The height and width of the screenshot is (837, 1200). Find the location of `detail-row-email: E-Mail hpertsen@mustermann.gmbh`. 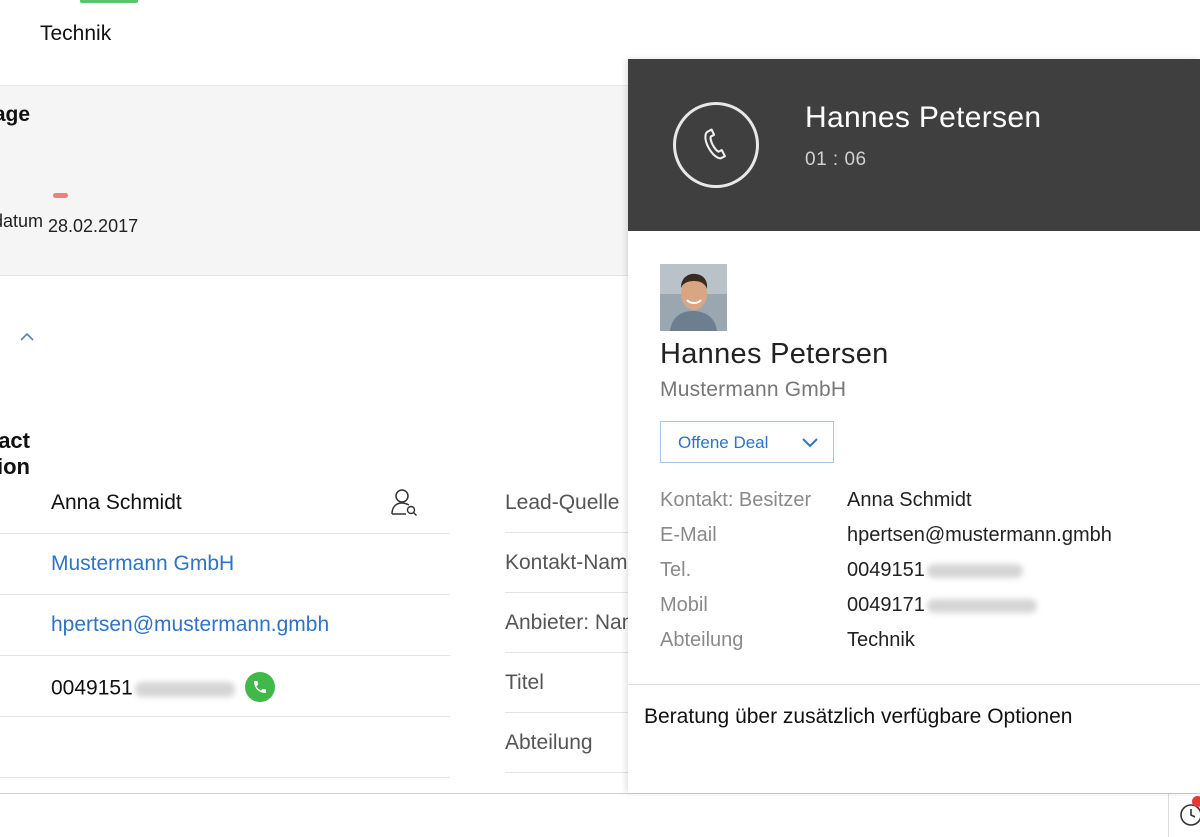

detail-row-email: E-Mail hpertsen@mustermann.gmbh is located at coordinates (920, 539).